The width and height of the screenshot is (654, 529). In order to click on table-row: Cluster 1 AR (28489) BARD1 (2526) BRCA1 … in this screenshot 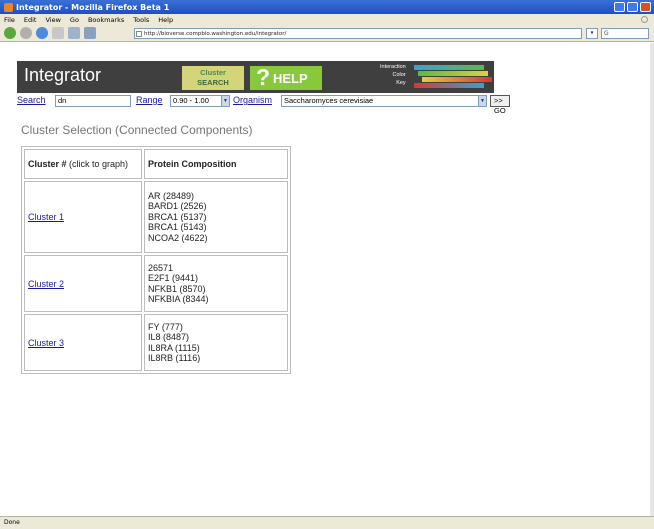, I will do `click(156, 217)`.